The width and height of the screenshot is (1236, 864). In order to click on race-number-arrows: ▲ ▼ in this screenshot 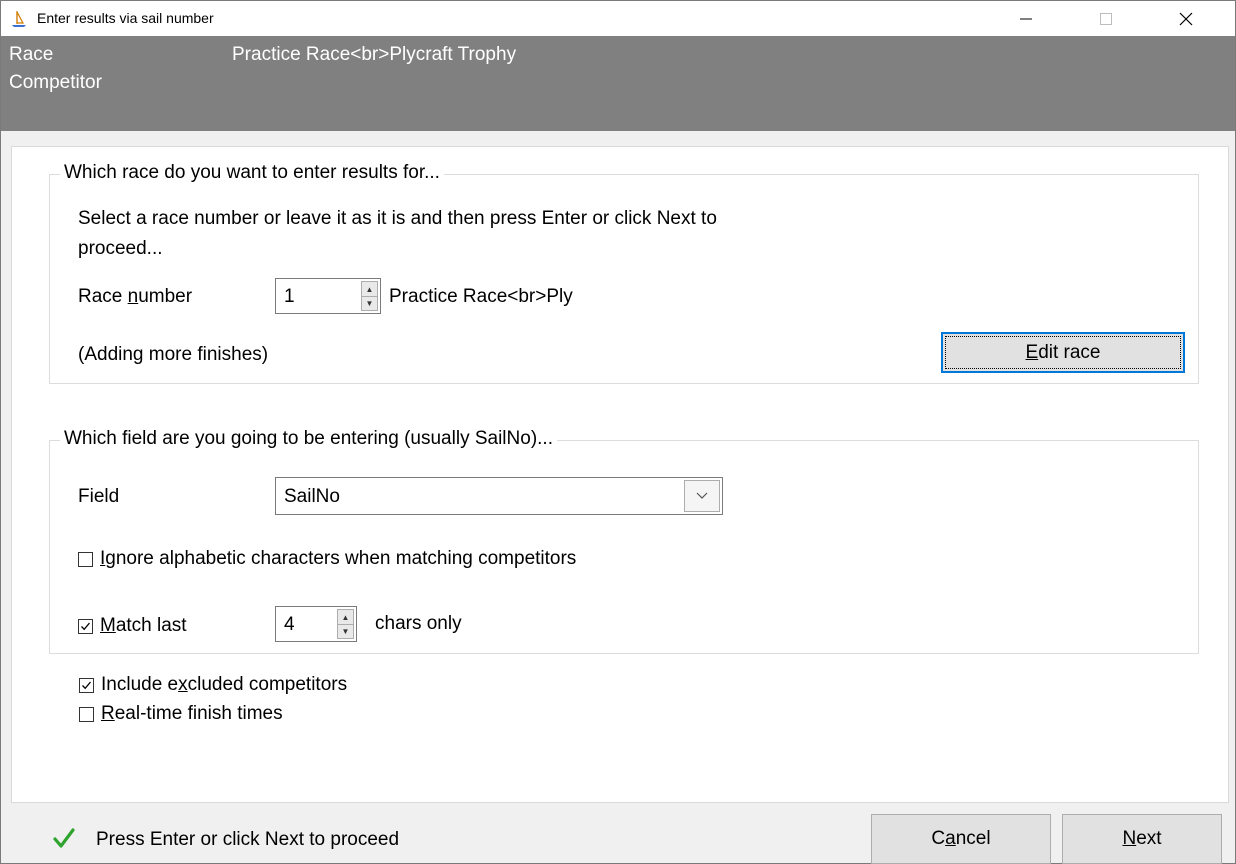, I will do `click(369, 296)`.